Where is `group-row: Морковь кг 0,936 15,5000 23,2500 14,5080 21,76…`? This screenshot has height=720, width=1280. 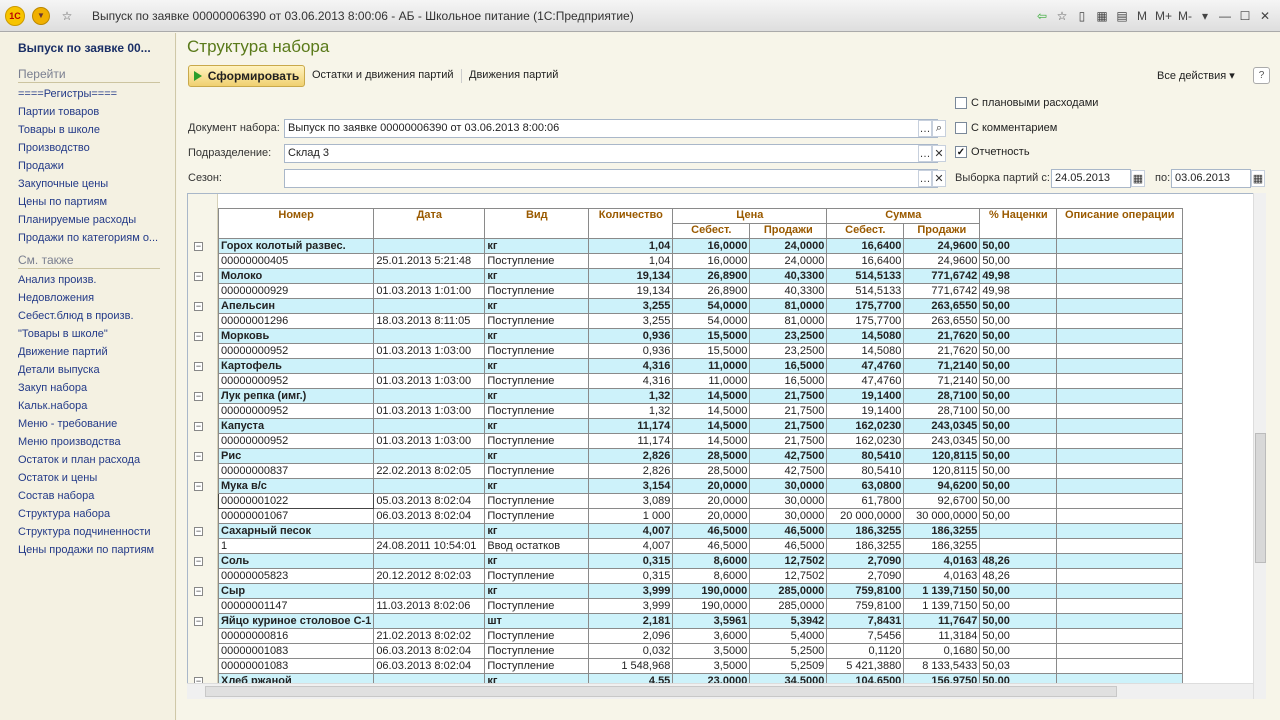
group-row: Морковь кг 0,936 15,5000 23,2500 14,5080 21,76… is located at coordinates (700, 336).